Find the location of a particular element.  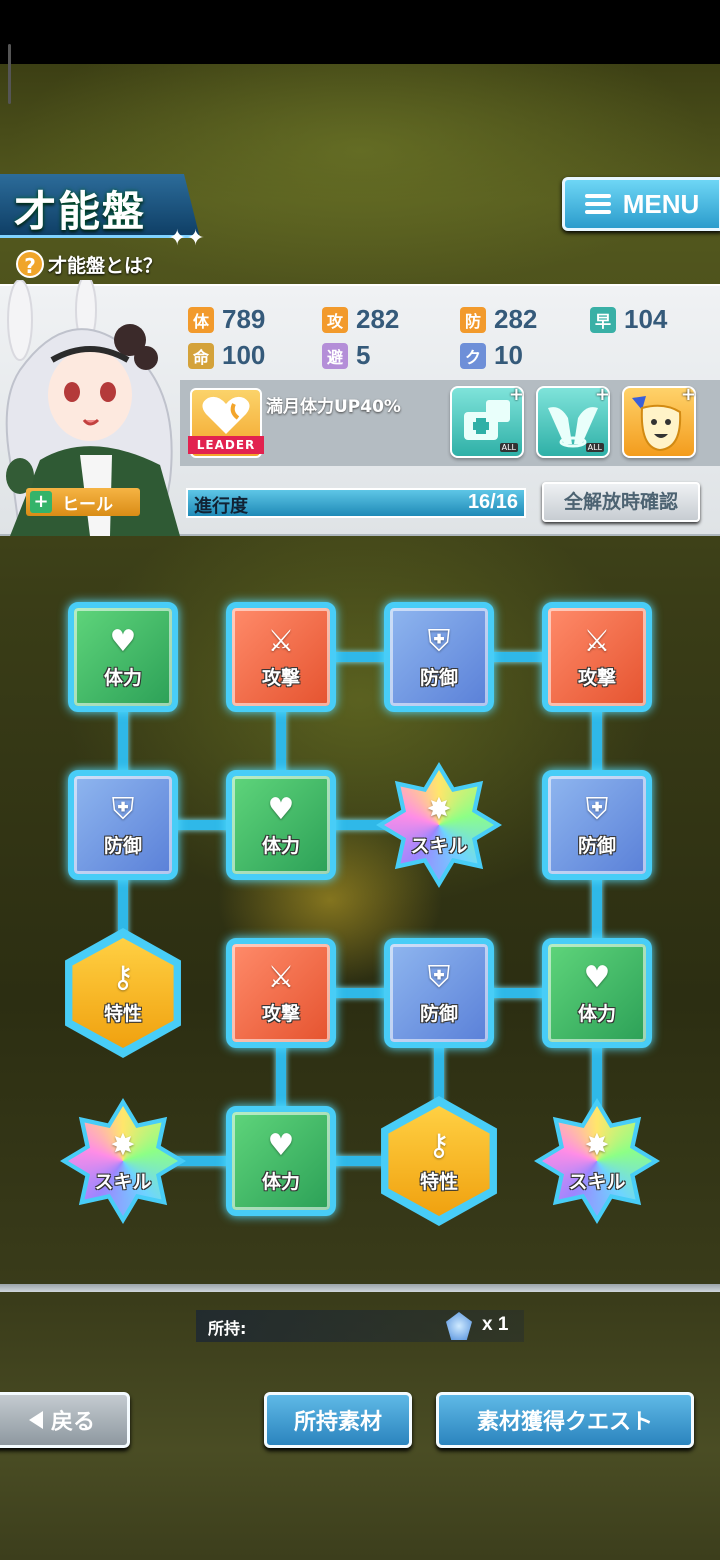

keyhole-icon: ⚷ is located at coordinates (439, 1145).